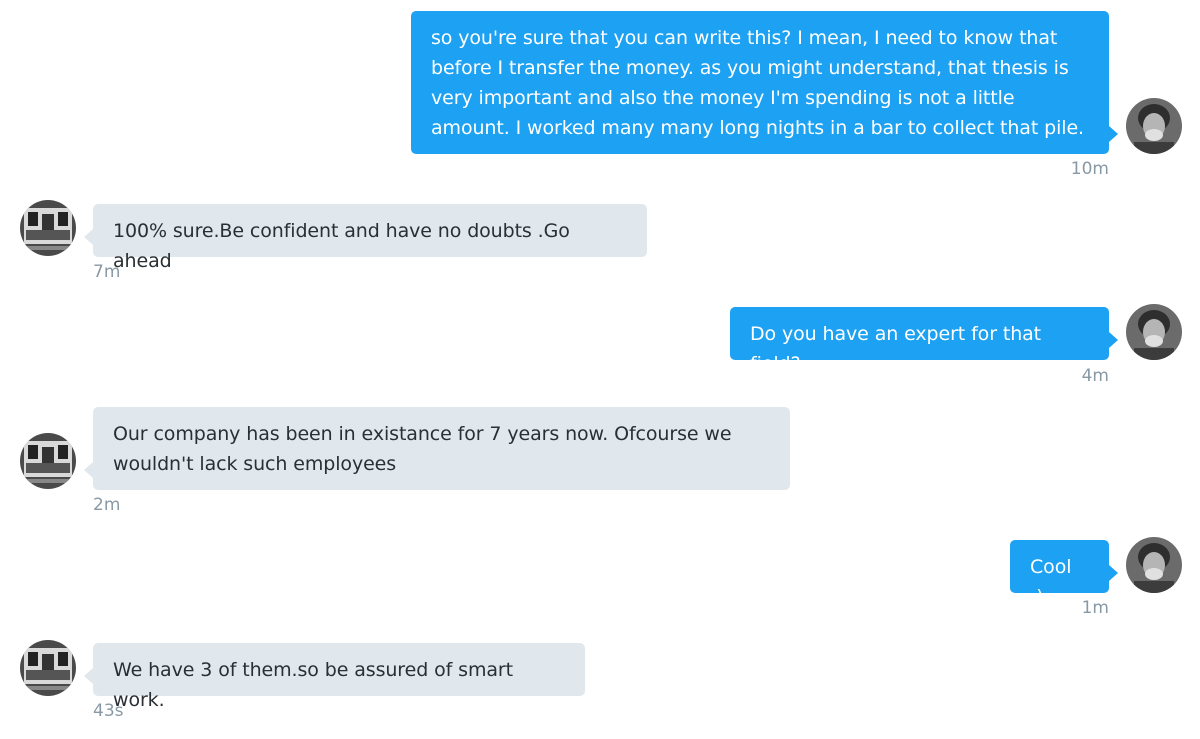 The height and width of the screenshot is (739, 1200). I want to click on message-bubble: Cool :), so click(1064, 574).